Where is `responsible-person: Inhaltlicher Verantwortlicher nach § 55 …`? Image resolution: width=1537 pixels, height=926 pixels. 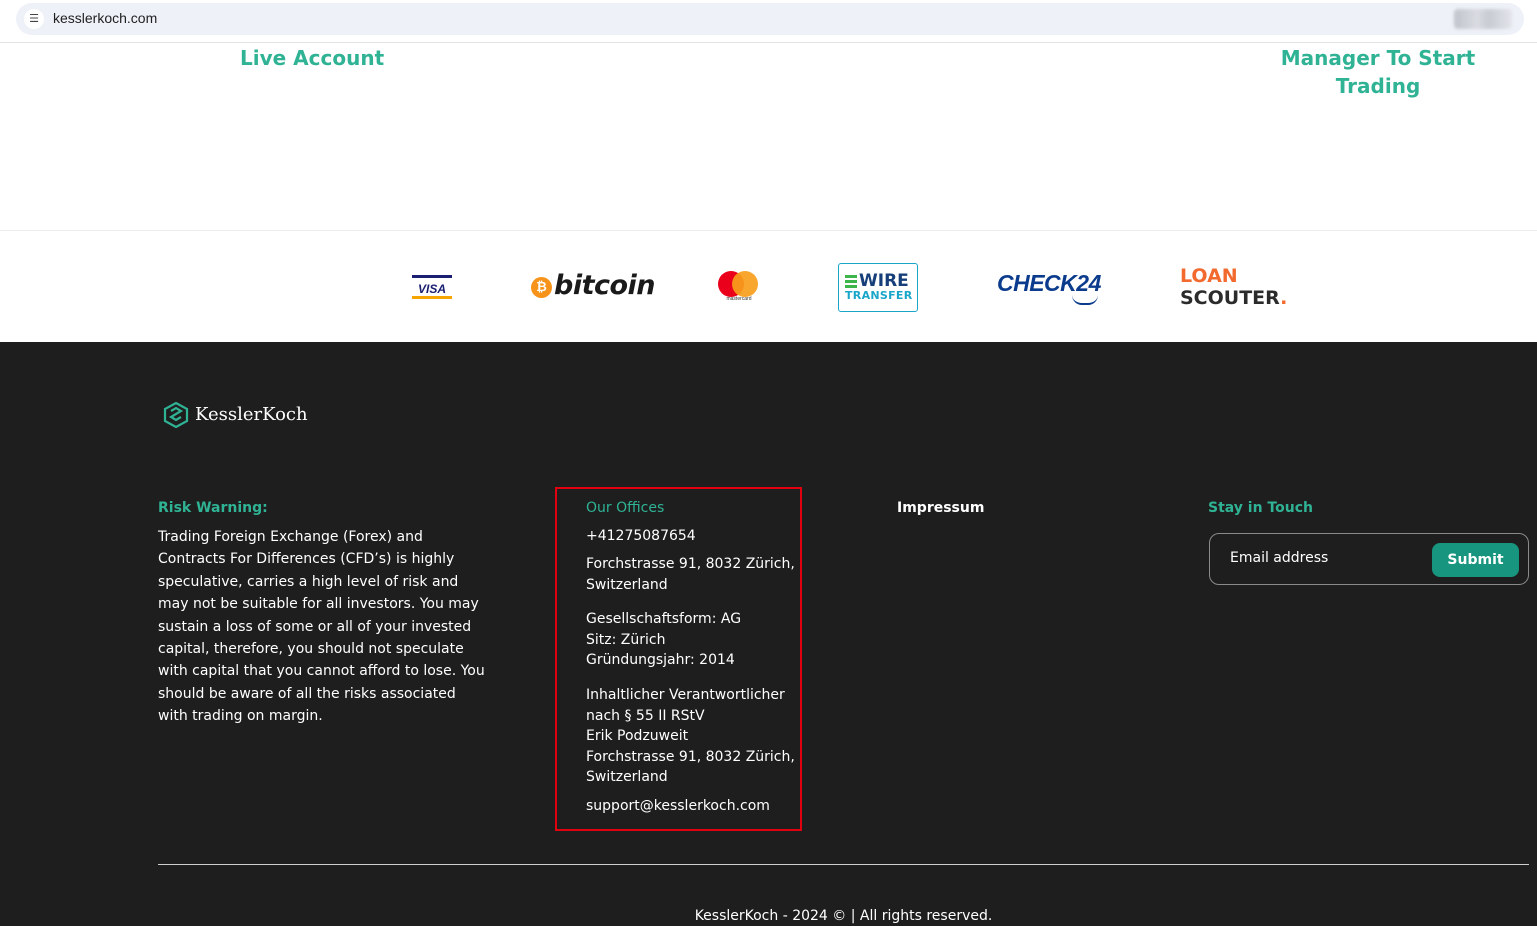
responsible-person: Inhaltlicher Verantwortlicher nach § 55 … is located at coordinates (690, 736).